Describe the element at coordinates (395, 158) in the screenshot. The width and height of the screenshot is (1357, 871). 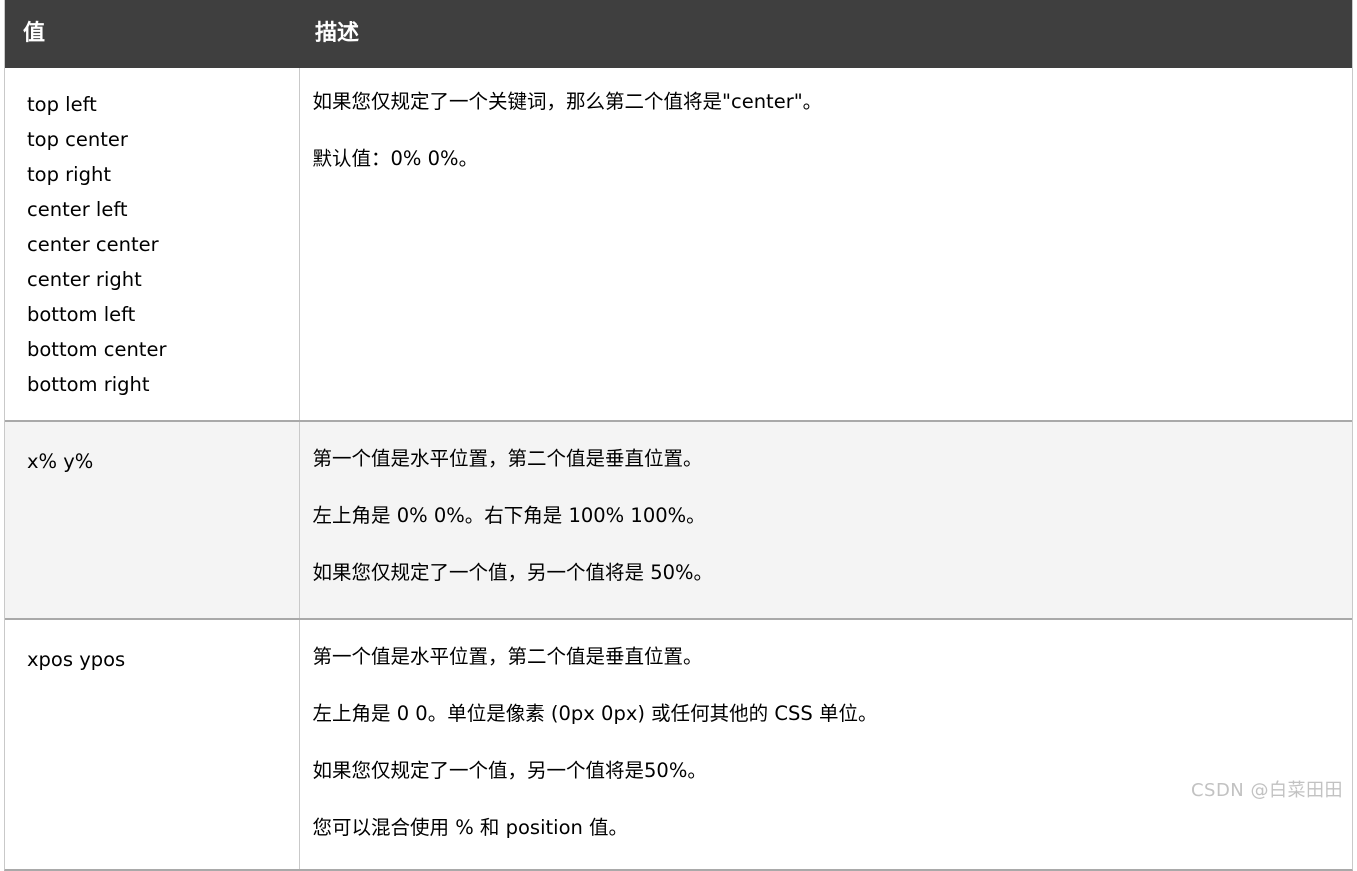
I see `description-paragraph: 默认值：0% 0%。` at that location.